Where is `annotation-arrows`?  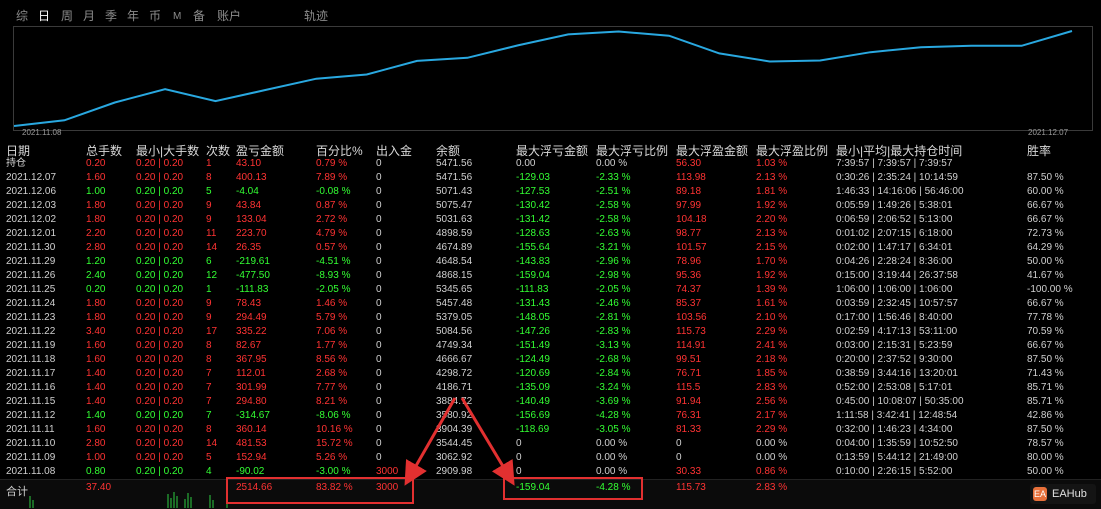 annotation-arrows is located at coordinates (459, 441).